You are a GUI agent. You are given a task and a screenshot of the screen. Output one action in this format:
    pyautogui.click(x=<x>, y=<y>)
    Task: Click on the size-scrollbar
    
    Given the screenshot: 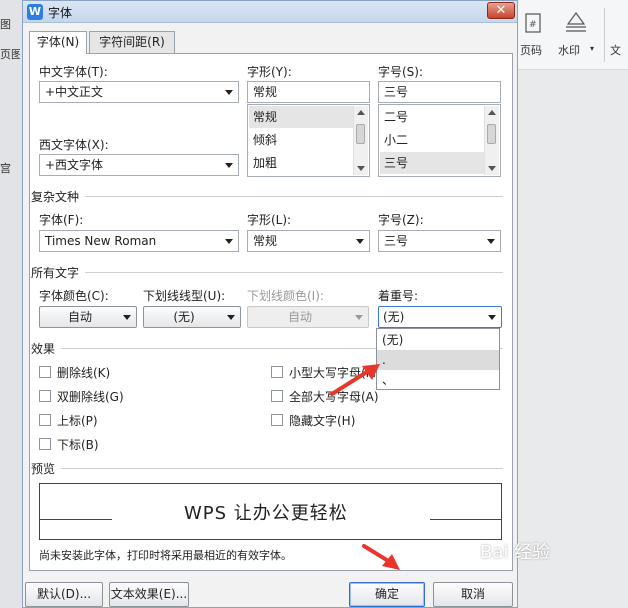 What is the action you would take?
    pyautogui.click(x=491, y=140)
    